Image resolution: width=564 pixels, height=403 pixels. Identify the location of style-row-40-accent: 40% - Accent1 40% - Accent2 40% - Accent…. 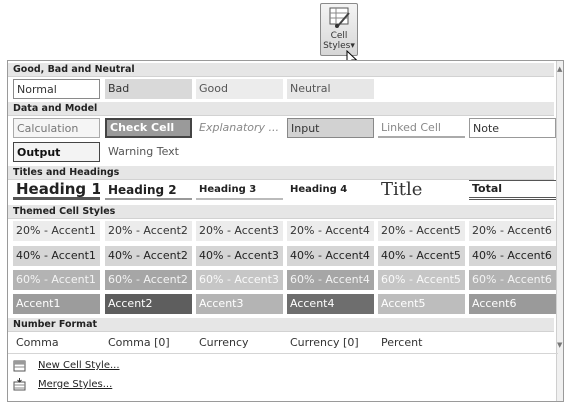
(286, 256).